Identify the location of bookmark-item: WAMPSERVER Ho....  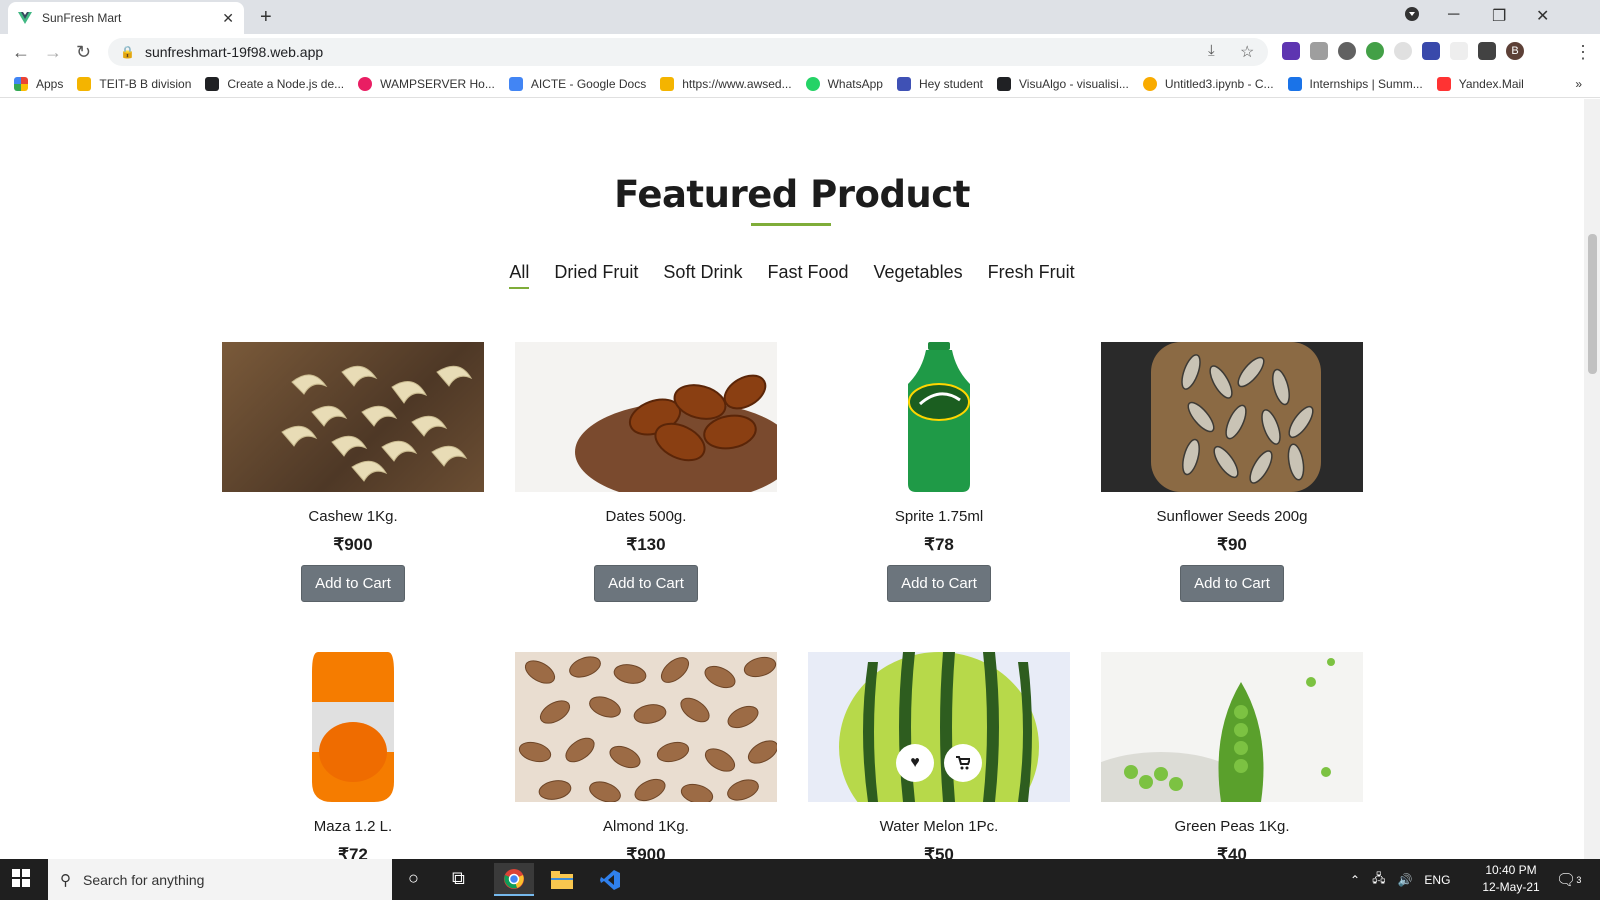
(426, 83).